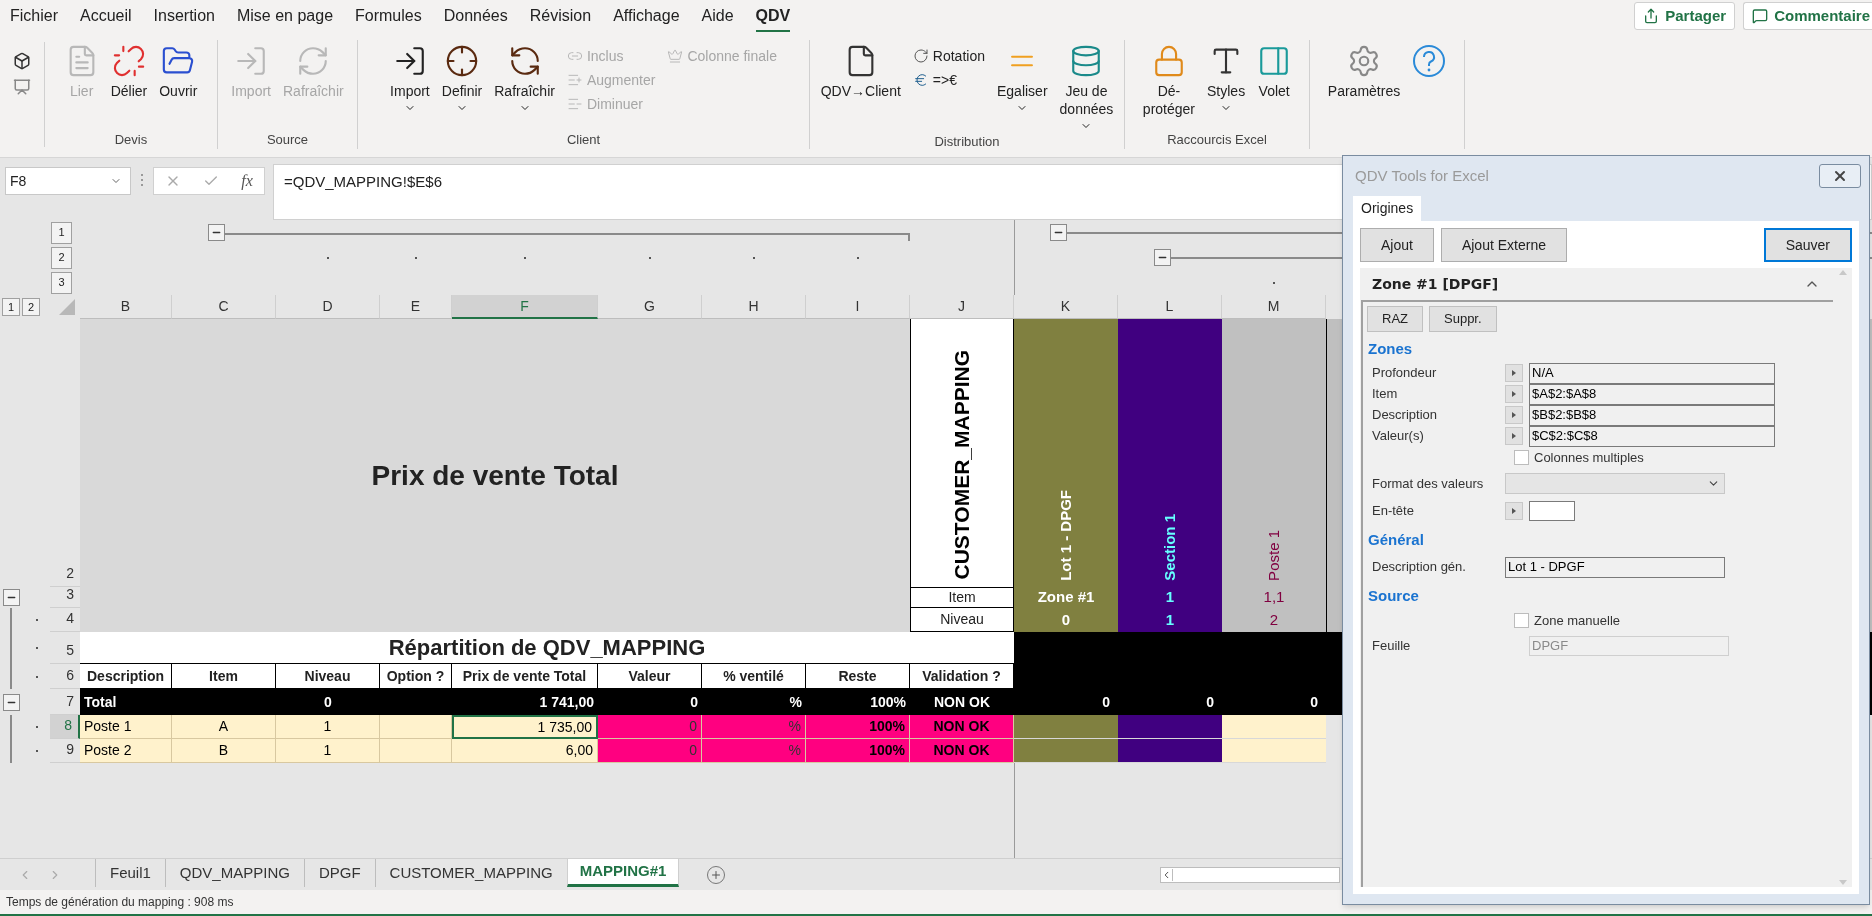  What do you see at coordinates (962, 597) in the screenshot?
I see `table-cell: Item` at bounding box center [962, 597].